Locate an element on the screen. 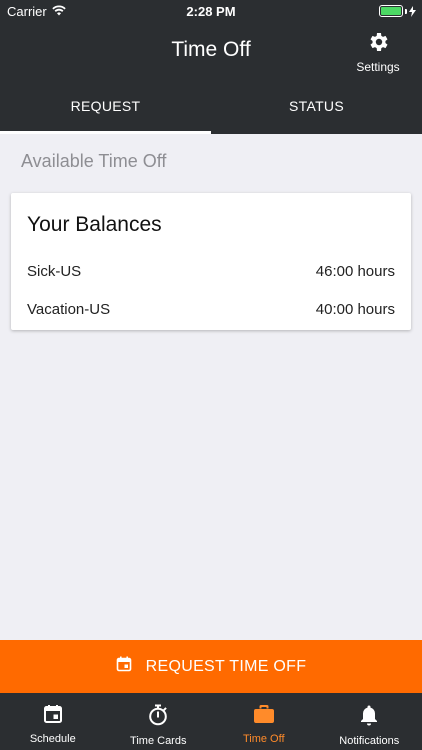  bell-icon is located at coordinates (369, 716).